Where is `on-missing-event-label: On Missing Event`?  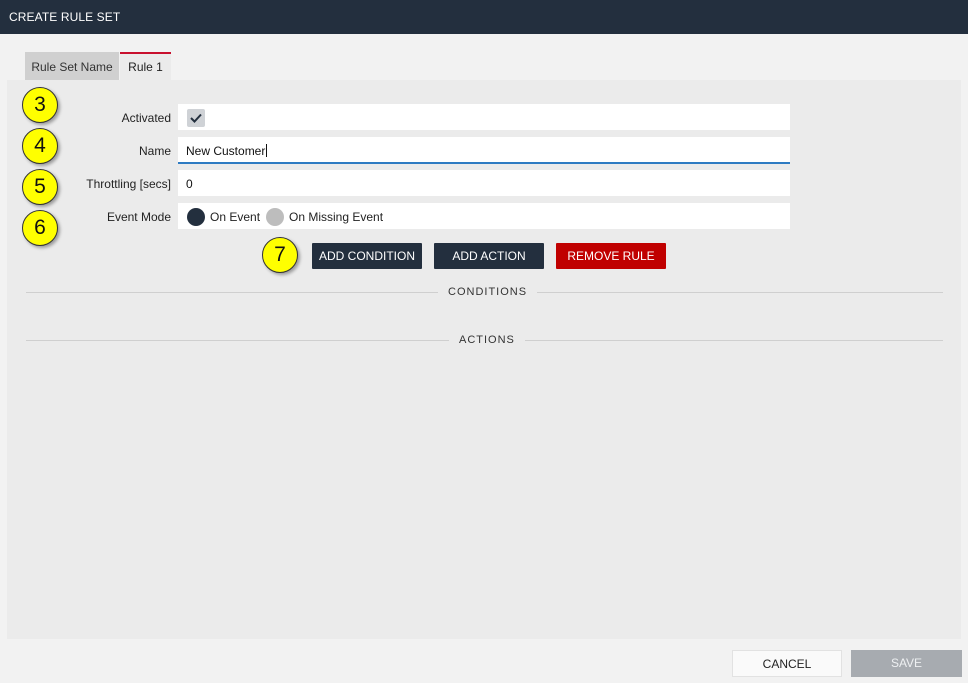
on-missing-event-label: On Missing Event is located at coordinates (336, 217).